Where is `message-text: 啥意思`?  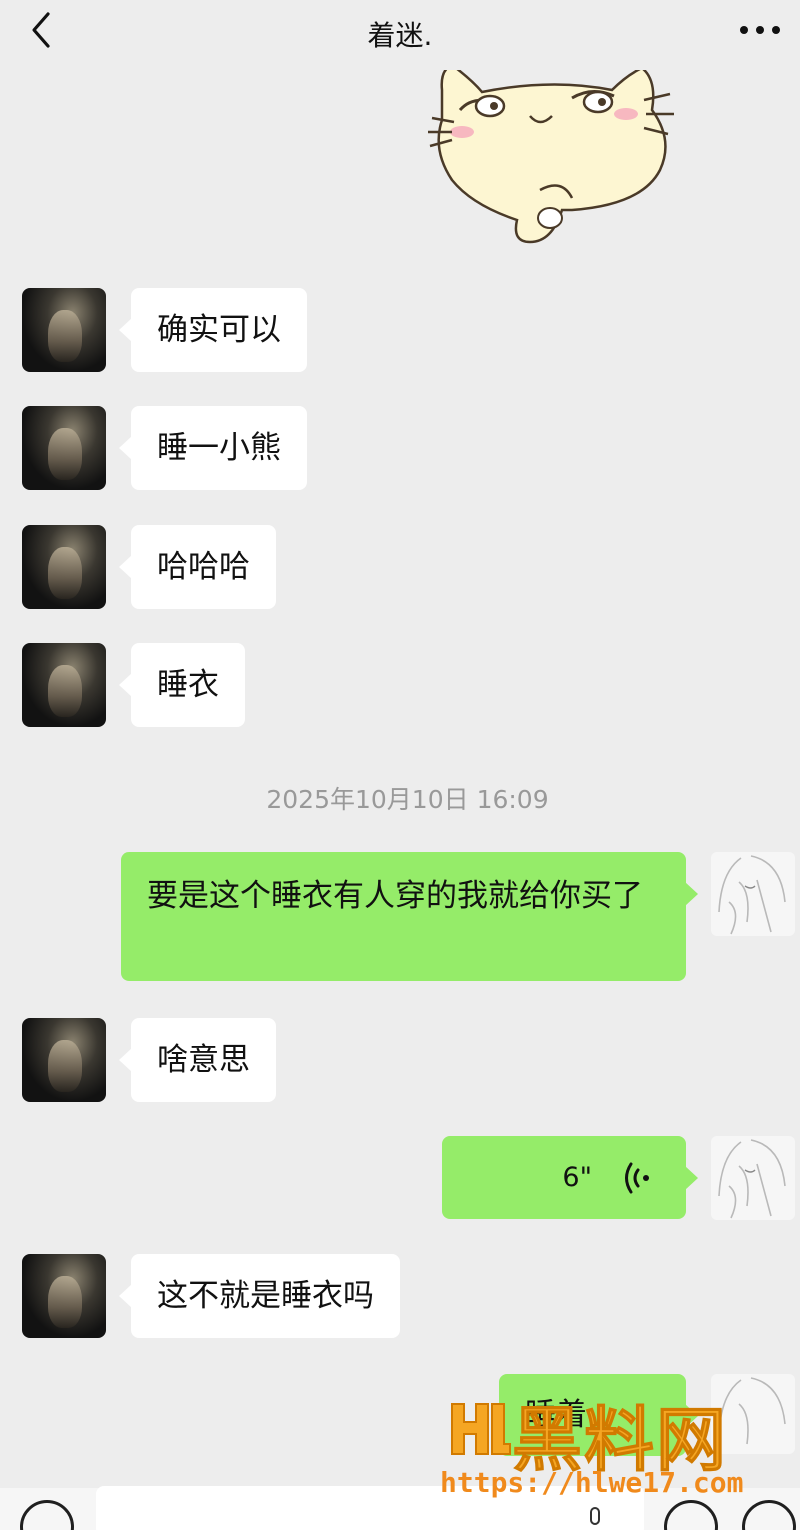
message-text: 啥意思 is located at coordinates (203, 1060).